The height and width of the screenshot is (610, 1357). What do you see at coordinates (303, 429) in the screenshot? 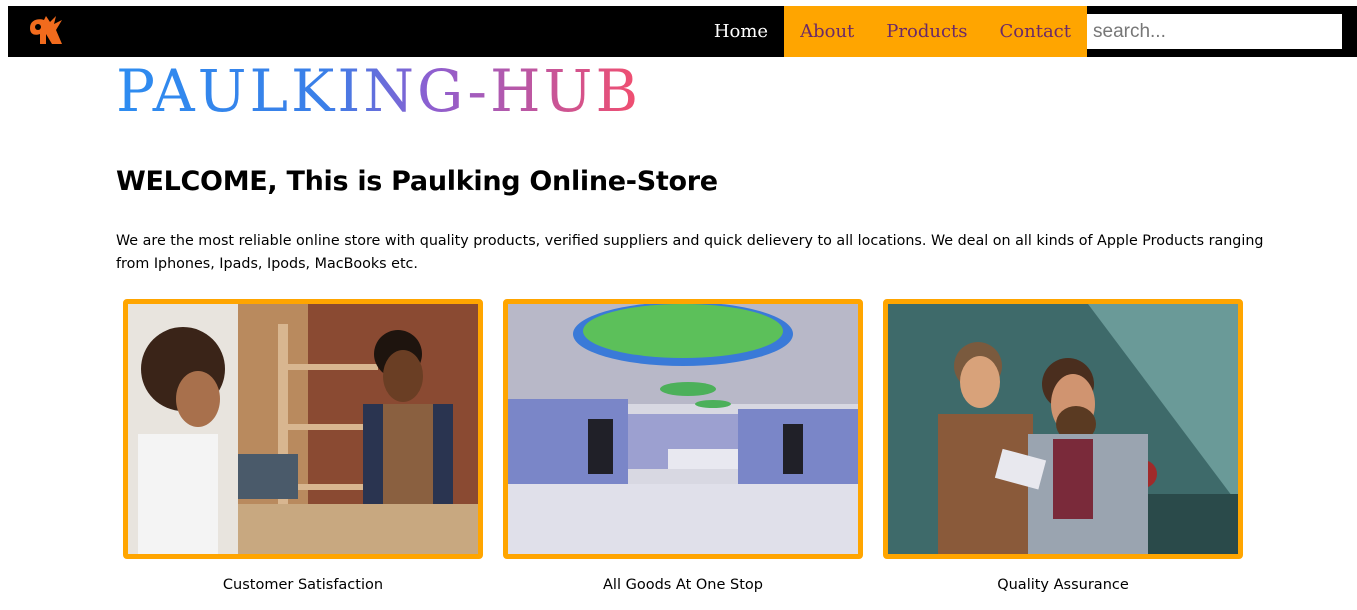
I see `shop-counter-photo` at bounding box center [303, 429].